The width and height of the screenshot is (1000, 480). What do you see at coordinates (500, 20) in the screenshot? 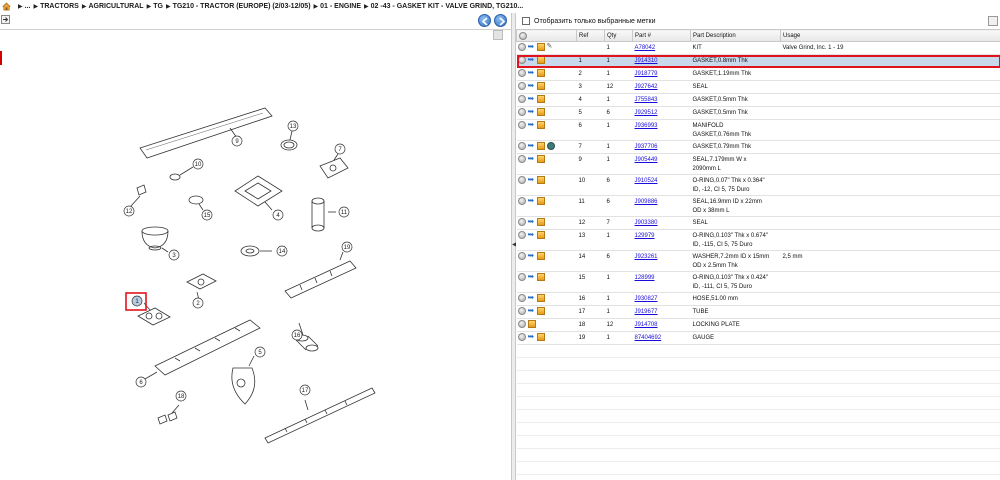
I see `next-page-button` at bounding box center [500, 20].